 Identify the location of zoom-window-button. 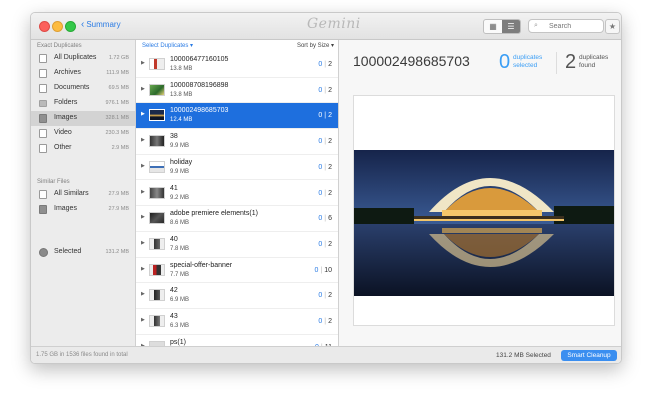
(70, 26).